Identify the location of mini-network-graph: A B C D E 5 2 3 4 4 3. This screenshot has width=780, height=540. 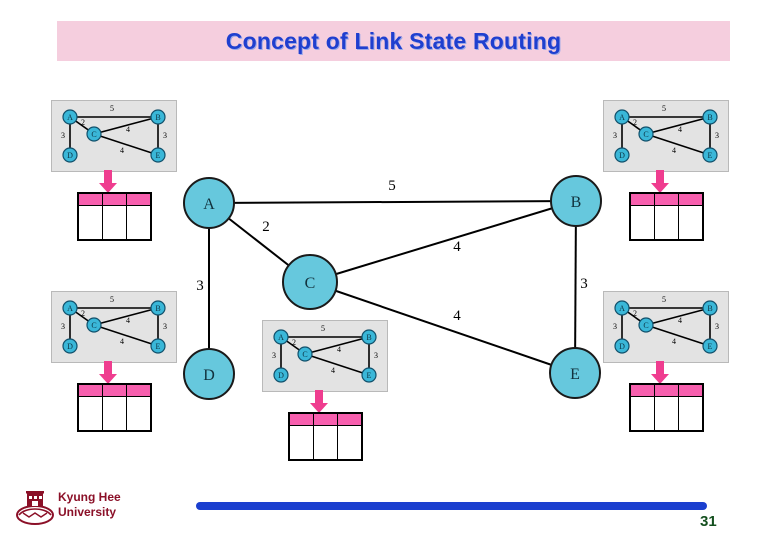
(666, 324).